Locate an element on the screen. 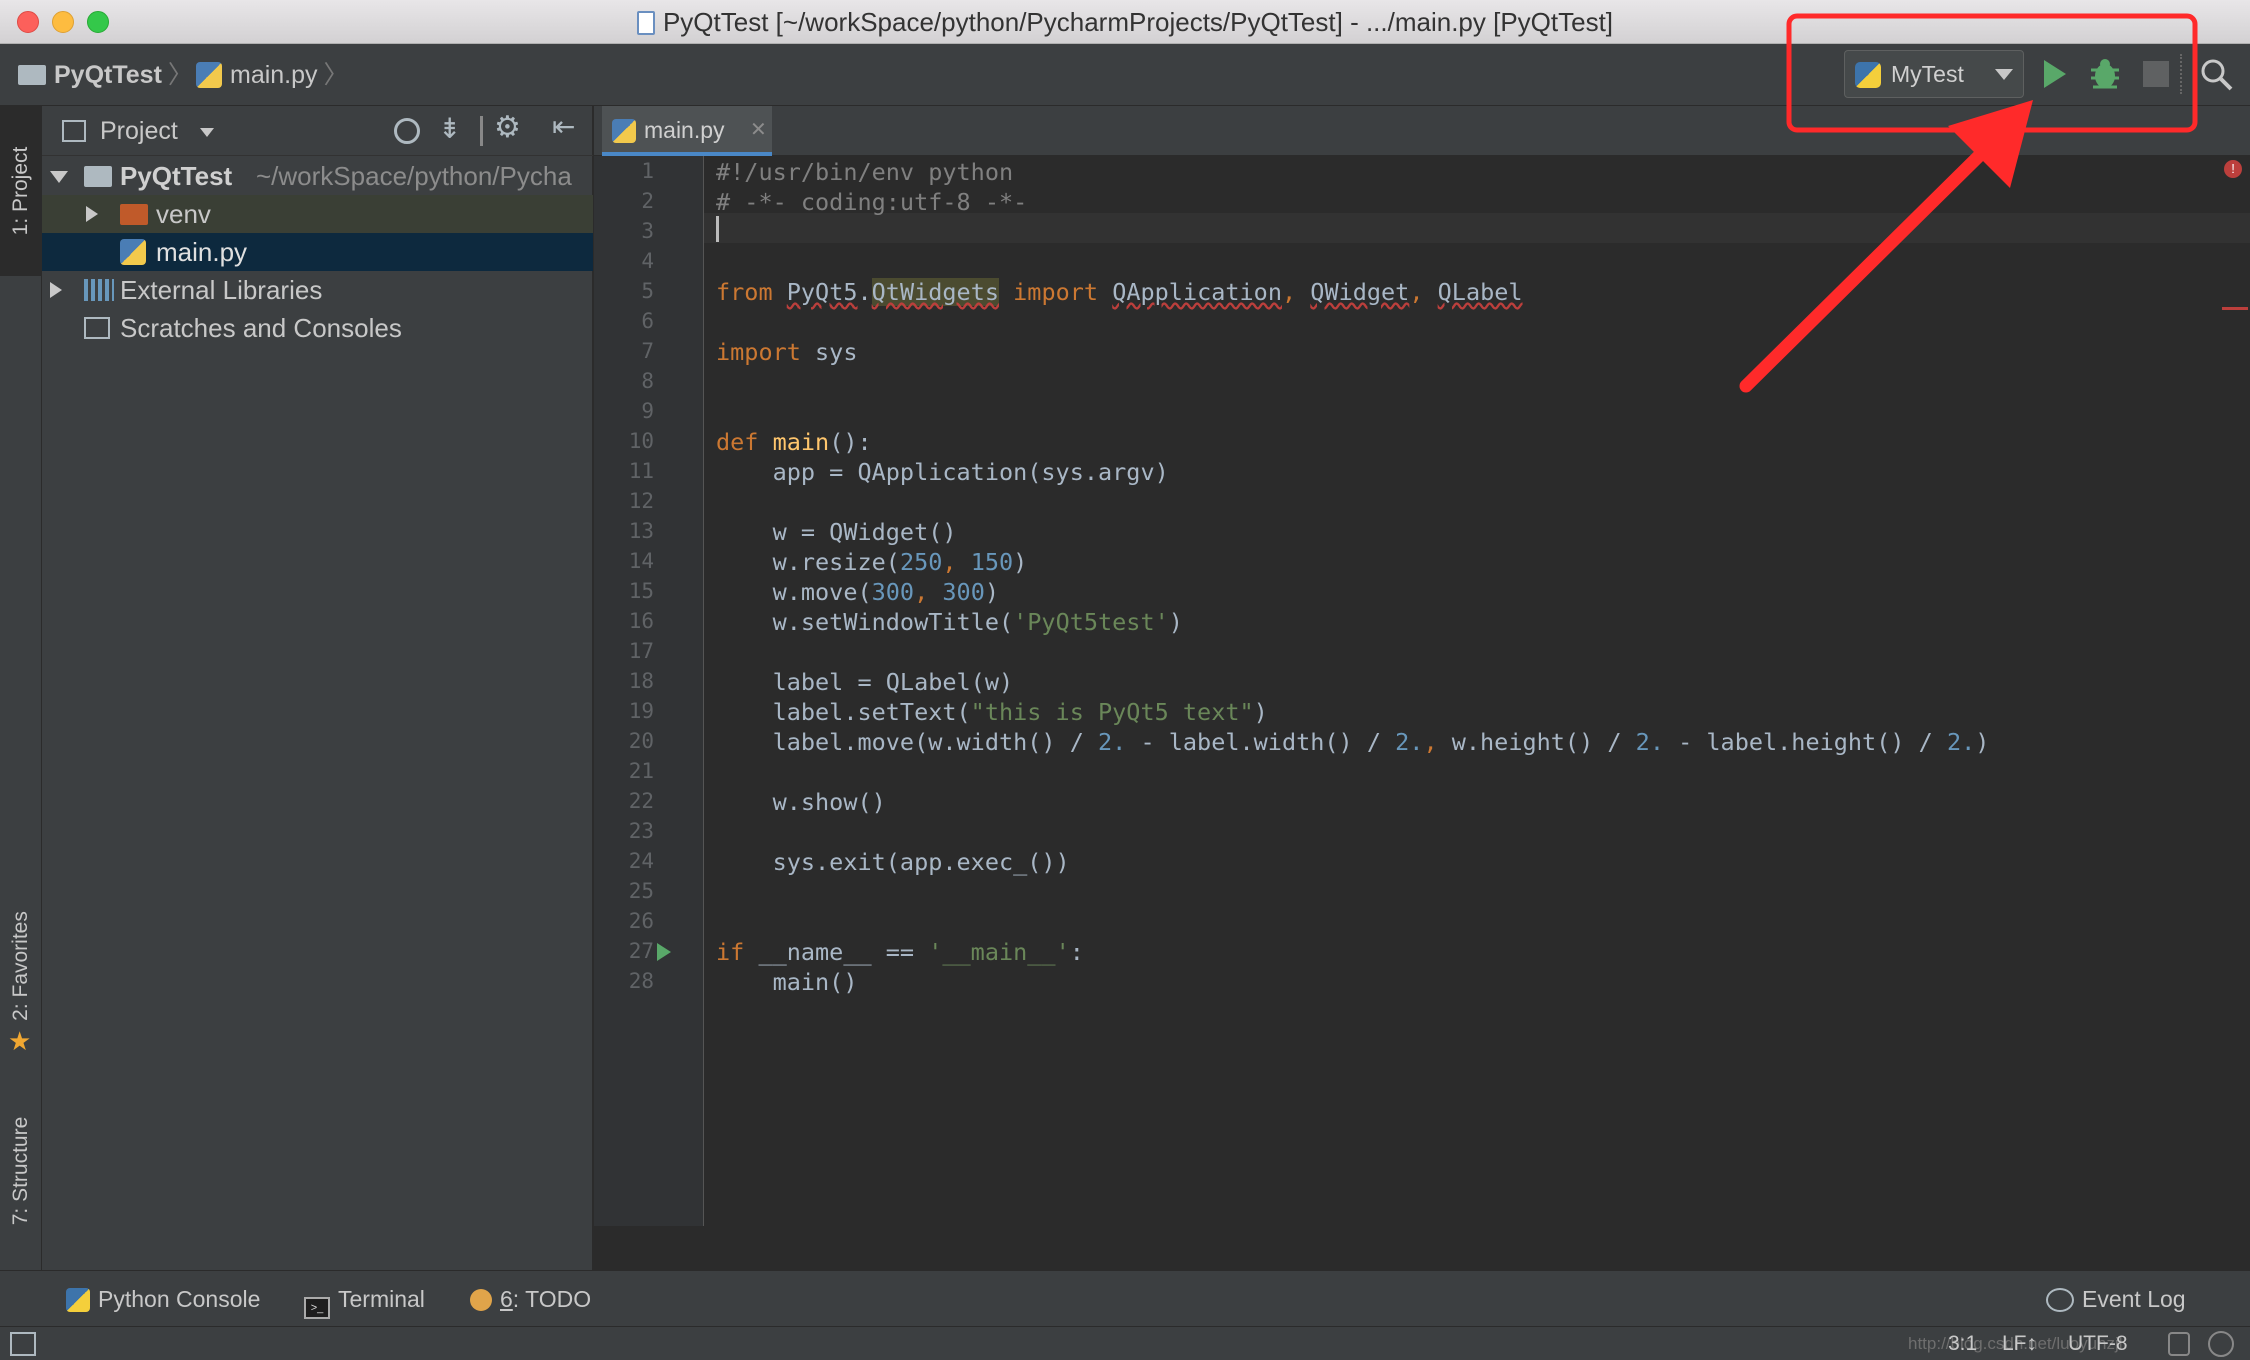 The height and width of the screenshot is (1360, 2250). line-number: 7 is located at coordinates (647, 351).